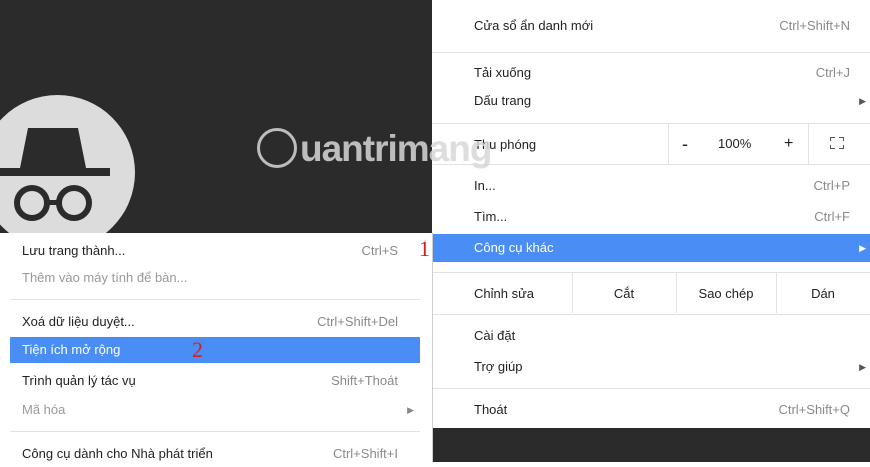 Image resolution: width=870 pixels, height=467 pixels. I want to click on menu-item-label: Trình quản lý tác vụ, so click(79, 380).